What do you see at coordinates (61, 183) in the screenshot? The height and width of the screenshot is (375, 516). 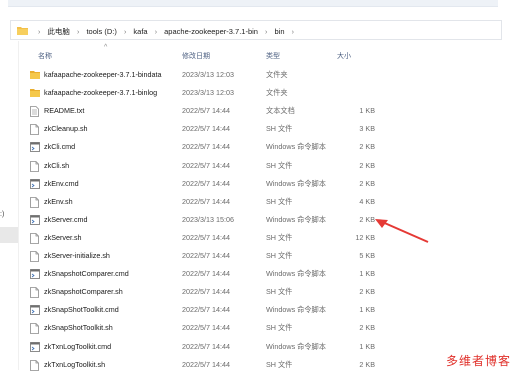 I see `file-name: zkEnv.cmd` at bounding box center [61, 183].